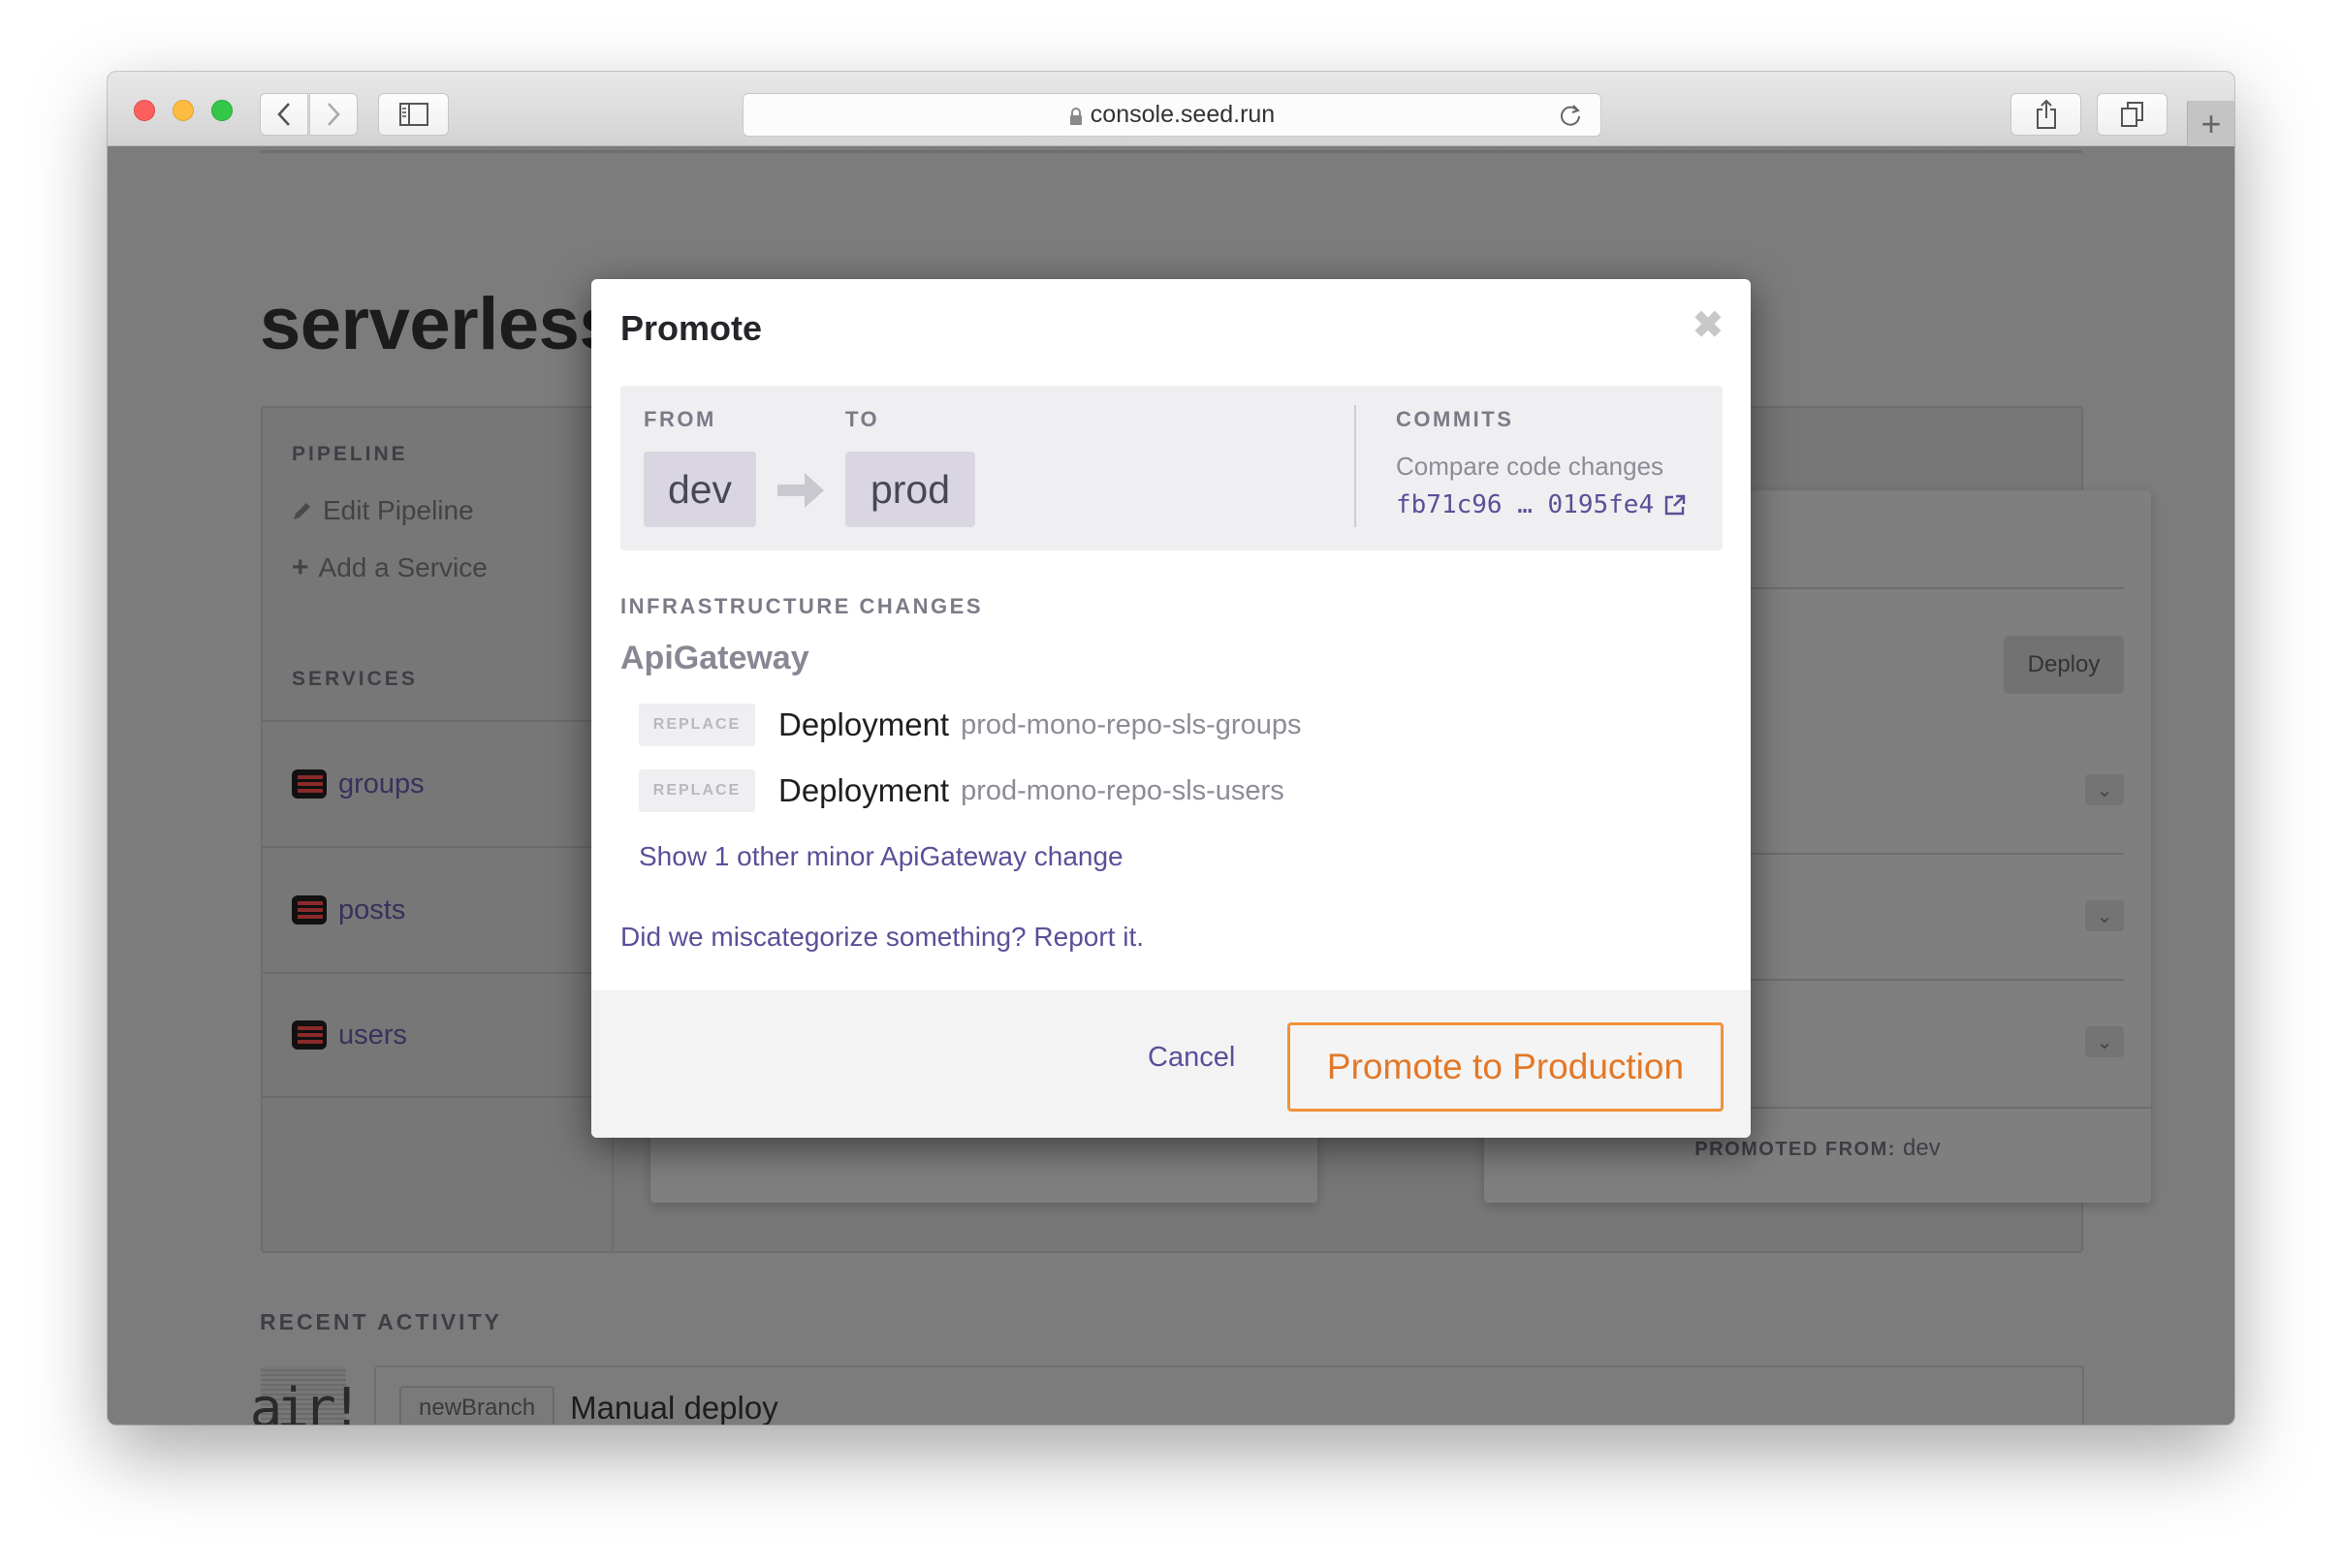 This screenshot has width=2342, height=1568. What do you see at coordinates (437, 783) in the screenshot?
I see `service-item-groups: groups` at bounding box center [437, 783].